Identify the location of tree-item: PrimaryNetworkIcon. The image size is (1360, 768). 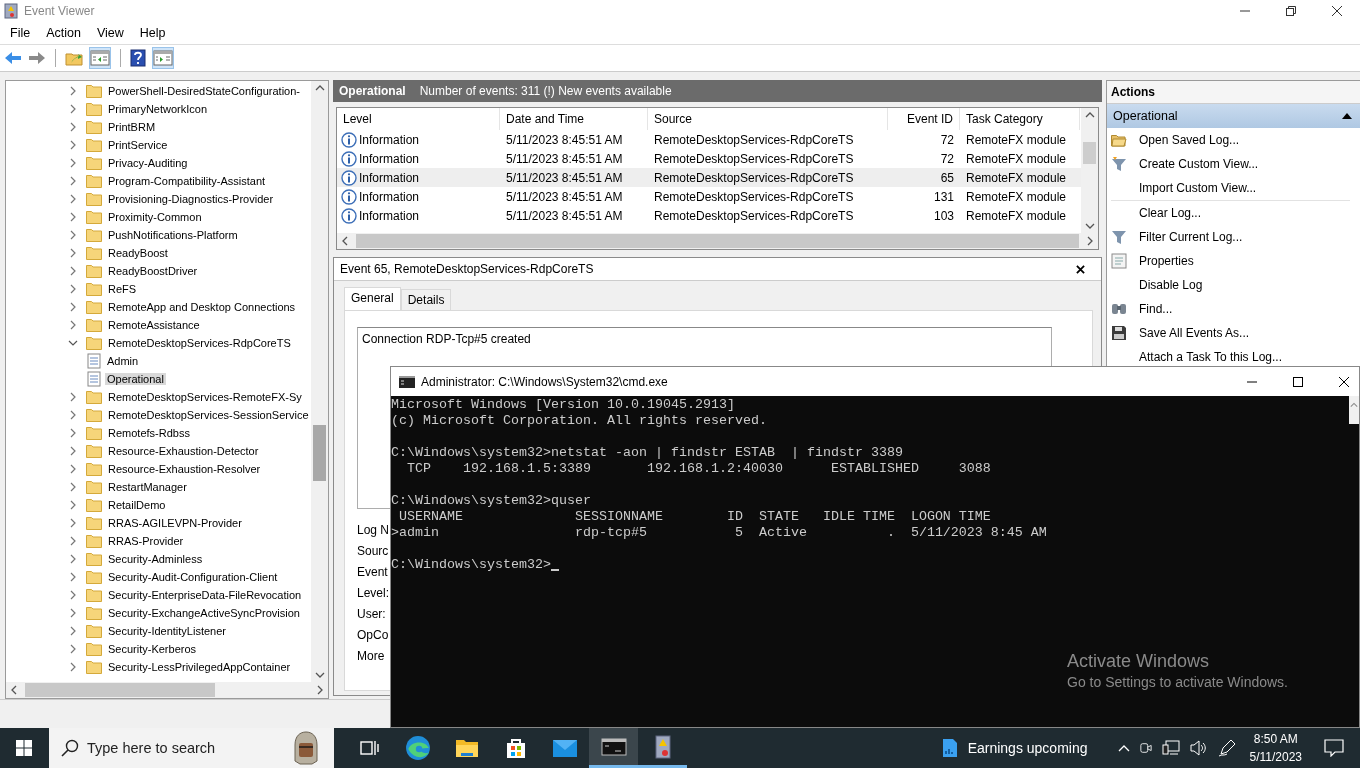
(158, 109).